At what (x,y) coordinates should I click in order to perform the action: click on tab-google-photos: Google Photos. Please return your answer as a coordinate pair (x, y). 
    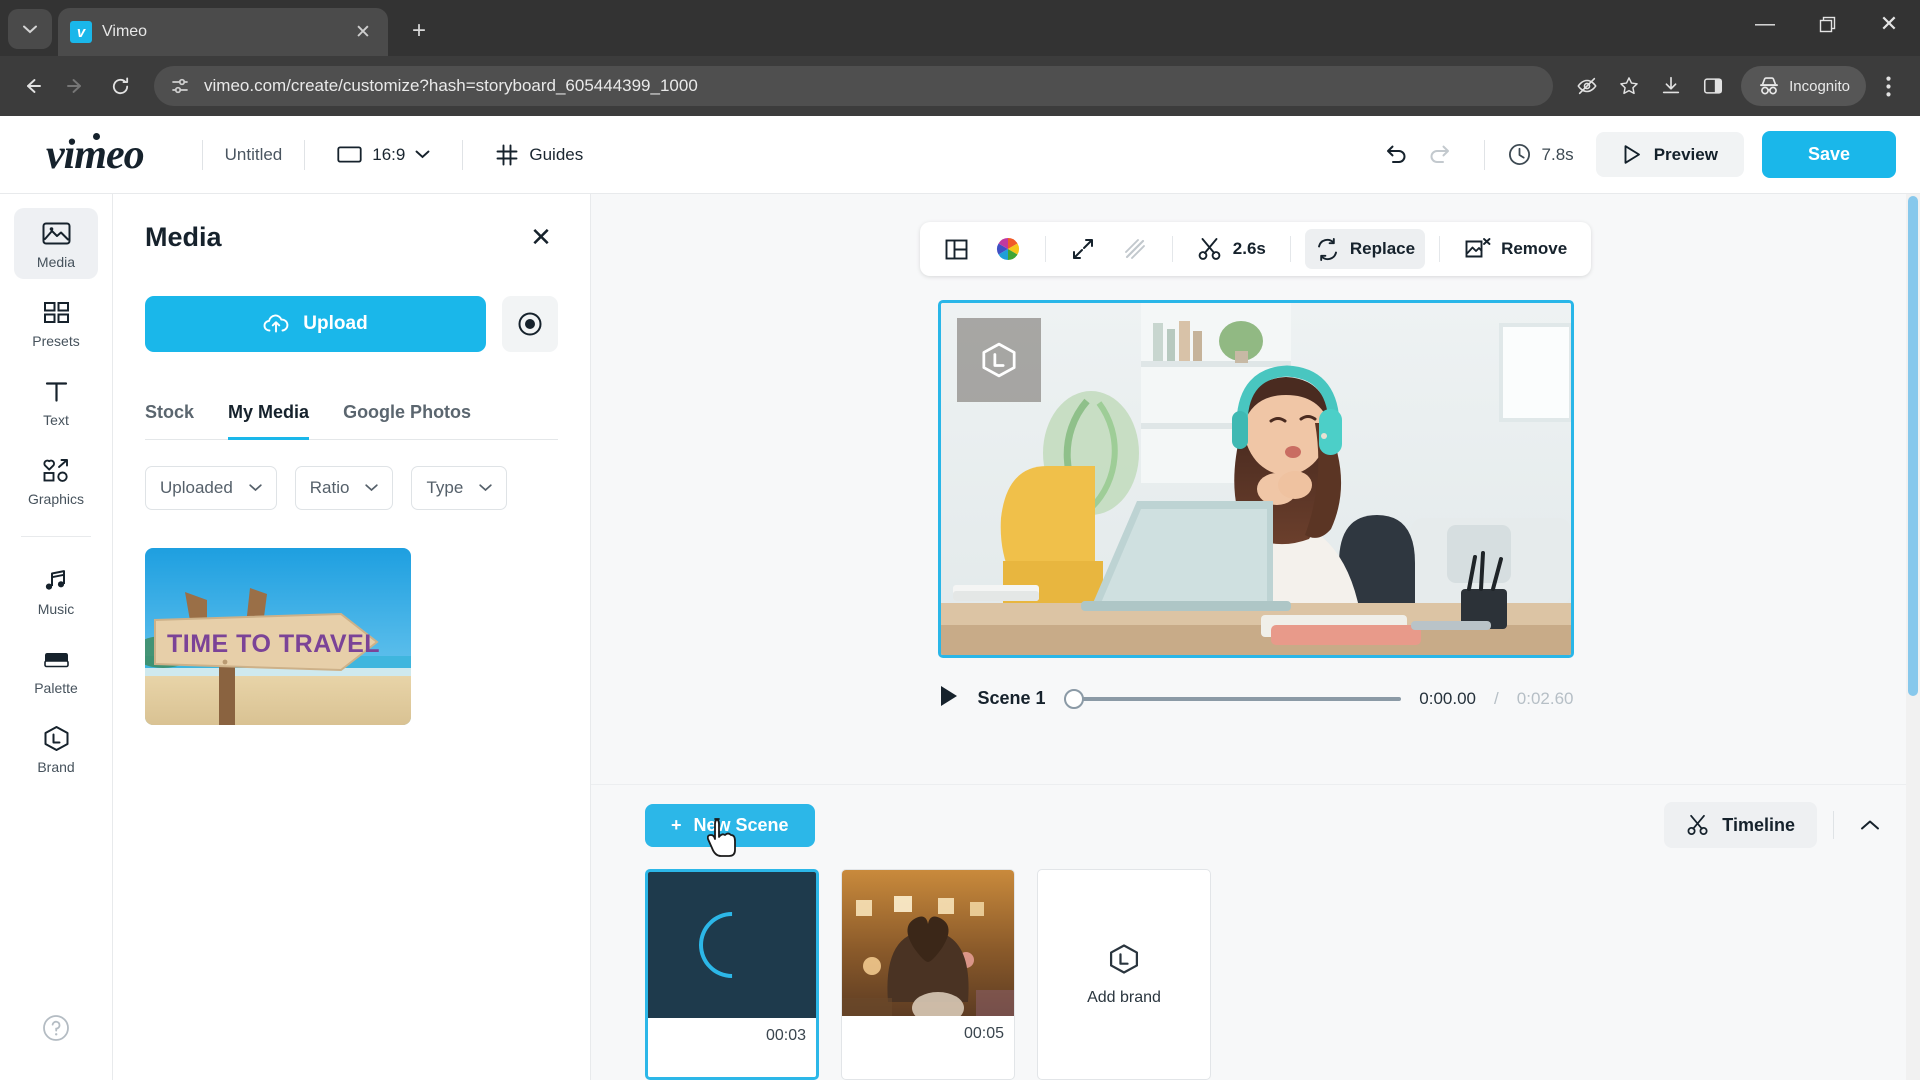
    Looking at the image, I should click on (407, 421).